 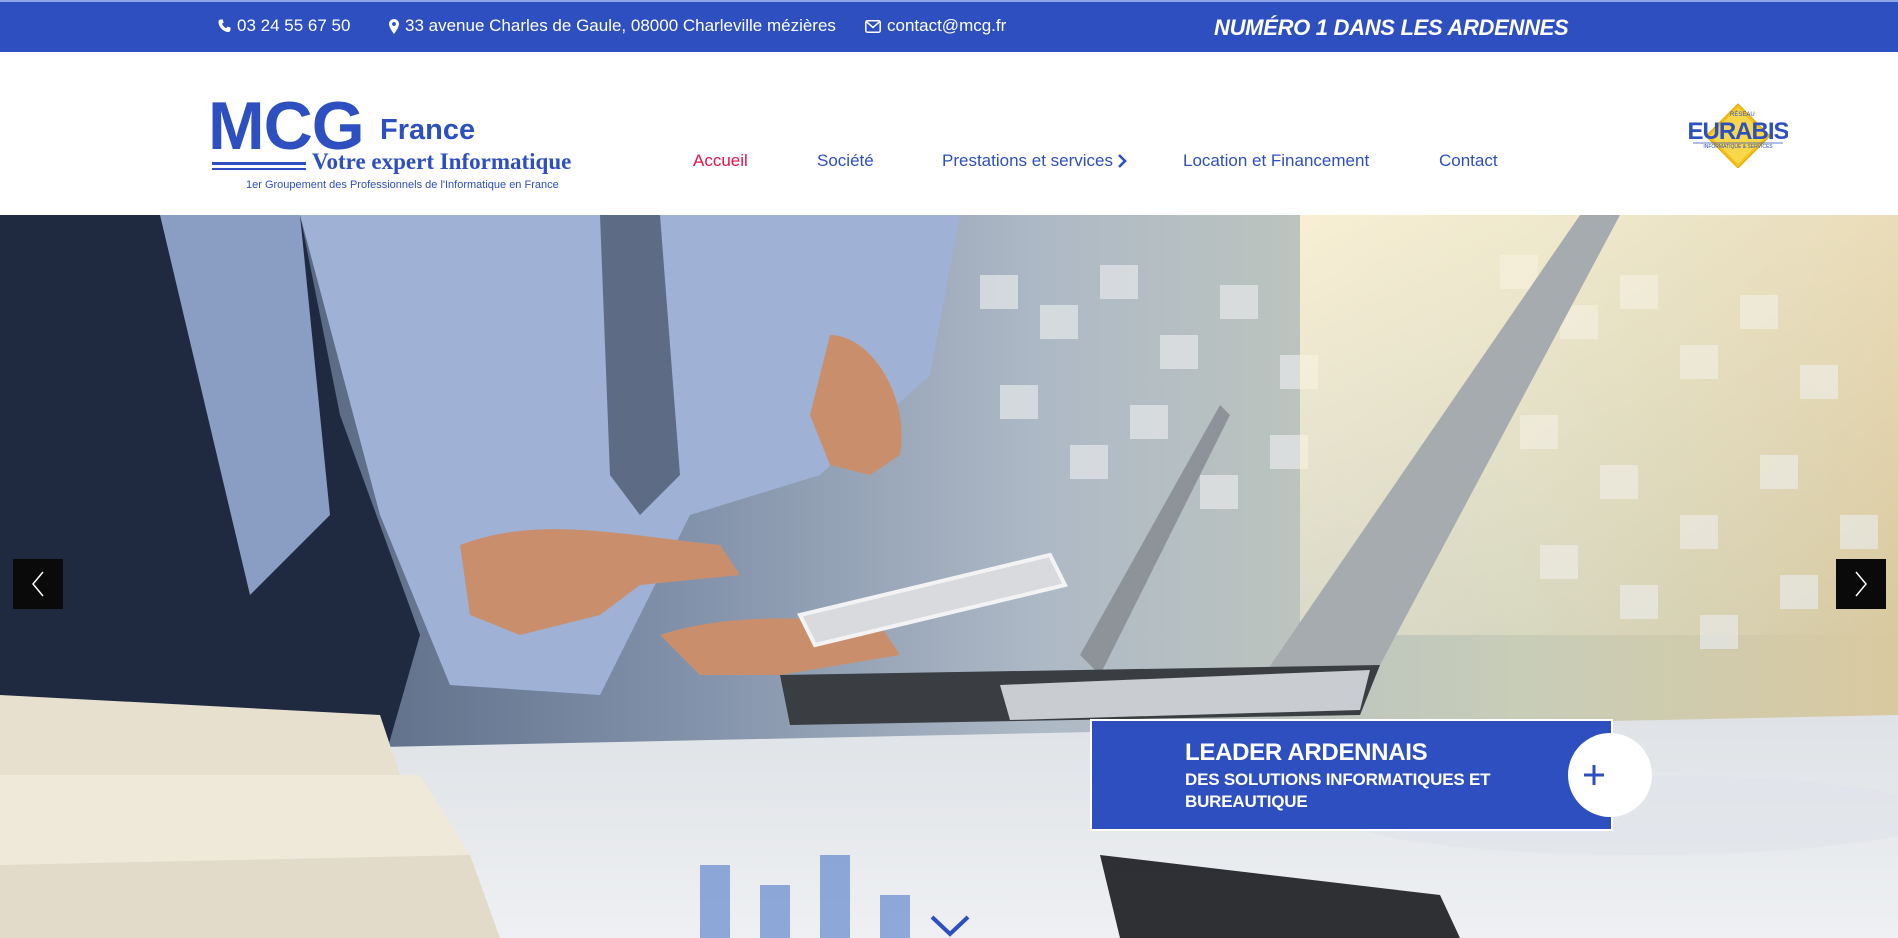 What do you see at coordinates (1391, 27) in the screenshot?
I see `slogan: NUMÉRO 1 DANS LES ARDENNES` at bounding box center [1391, 27].